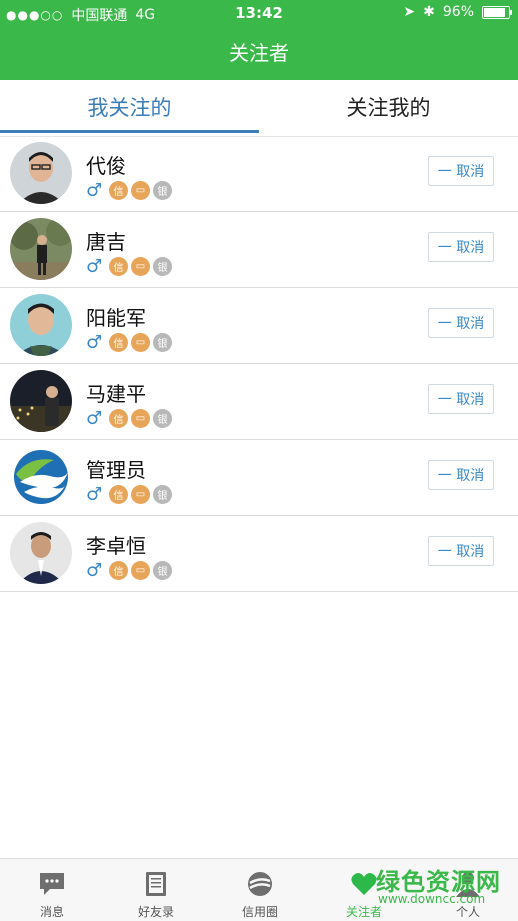 The width and height of the screenshot is (518, 921). I want to click on circle-logo-icon, so click(260, 884).